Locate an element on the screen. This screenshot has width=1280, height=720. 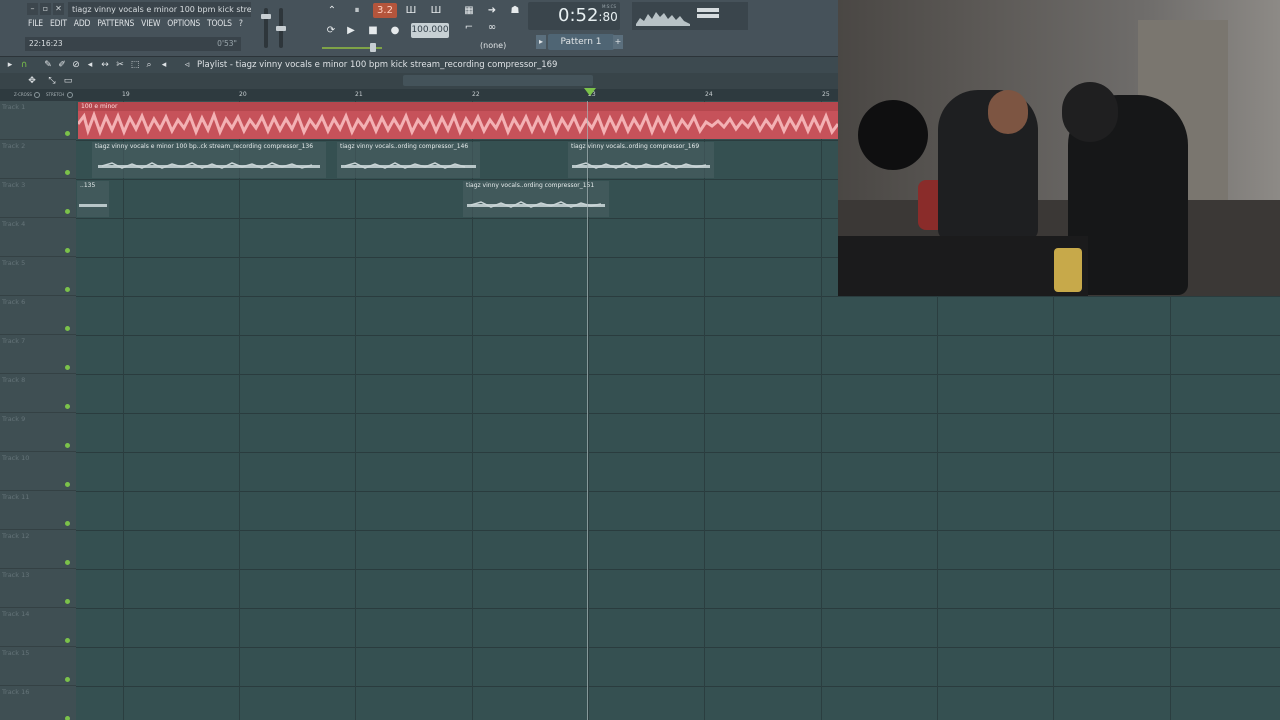
track-header: Track 3 is located at coordinates (38, 198).